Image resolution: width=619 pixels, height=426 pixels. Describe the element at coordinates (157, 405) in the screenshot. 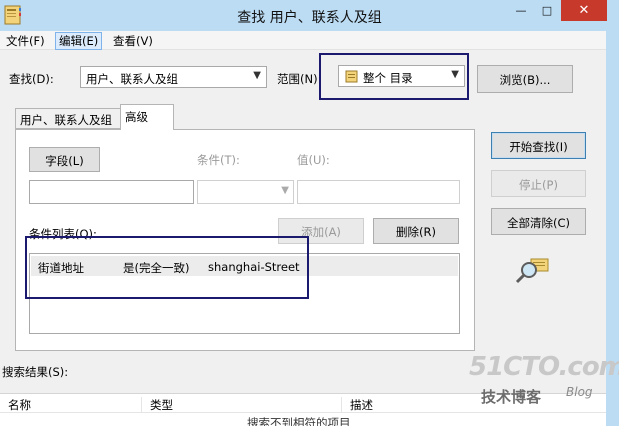

I see `column-type: 类型` at that location.